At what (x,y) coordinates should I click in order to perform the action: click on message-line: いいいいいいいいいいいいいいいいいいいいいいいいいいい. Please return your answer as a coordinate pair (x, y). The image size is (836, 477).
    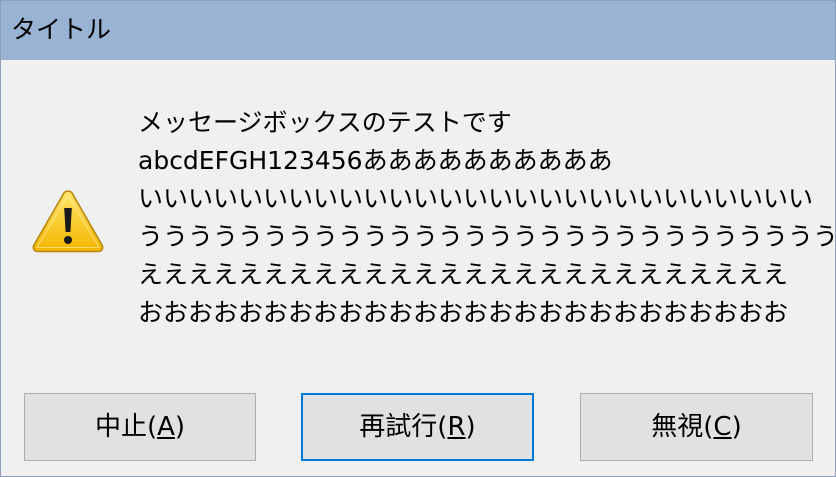
    Looking at the image, I should click on (476, 198).